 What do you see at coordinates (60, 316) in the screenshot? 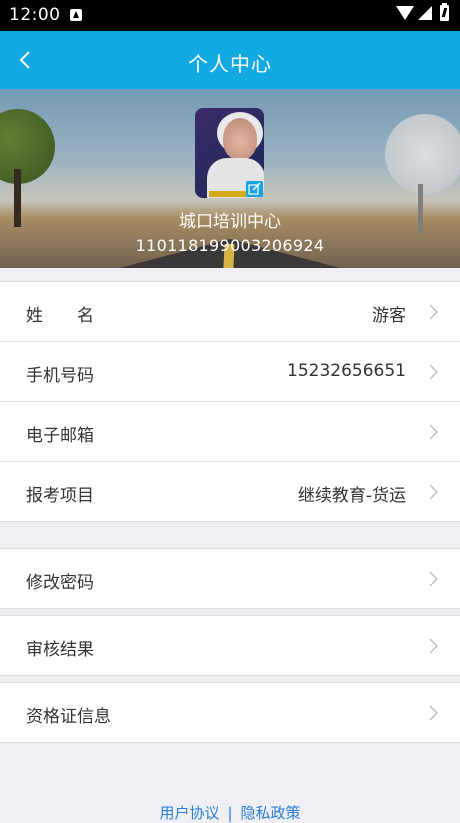
I see `row-label: 姓 名` at bounding box center [60, 316].